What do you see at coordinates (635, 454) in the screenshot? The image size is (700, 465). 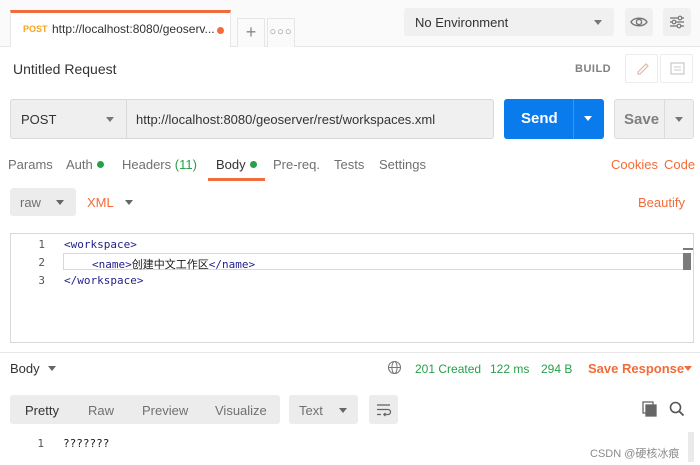 I see `watermark: CSDN @硬核冰痕` at bounding box center [635, 454].